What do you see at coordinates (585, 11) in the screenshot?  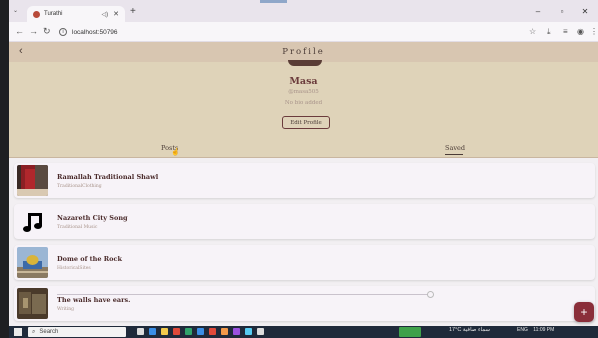 I see `close-window-icon: ✕` at bounding box center [585, 11].